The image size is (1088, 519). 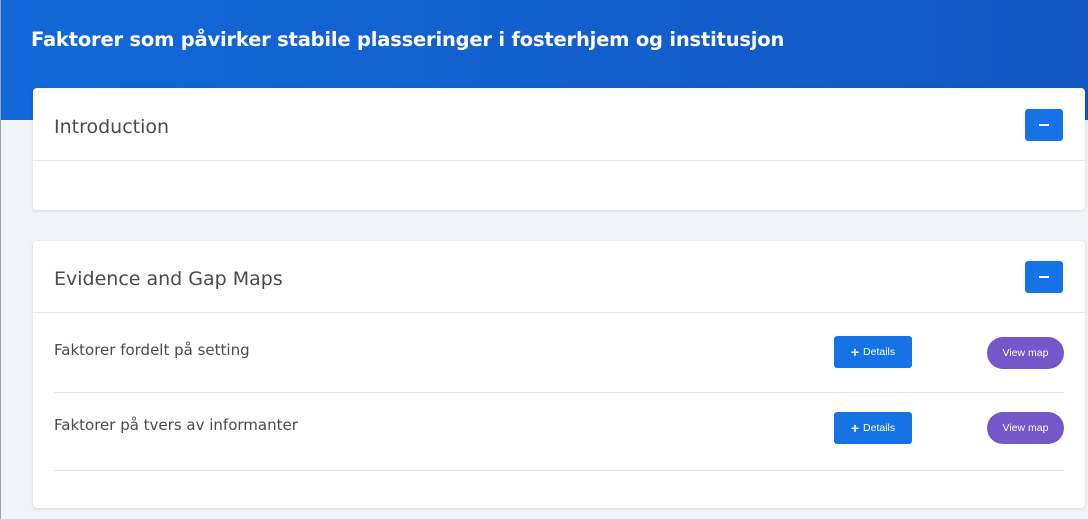 I want to click on map-row-label: Faktorer fordelt på setting, so click(x=152, y=350).